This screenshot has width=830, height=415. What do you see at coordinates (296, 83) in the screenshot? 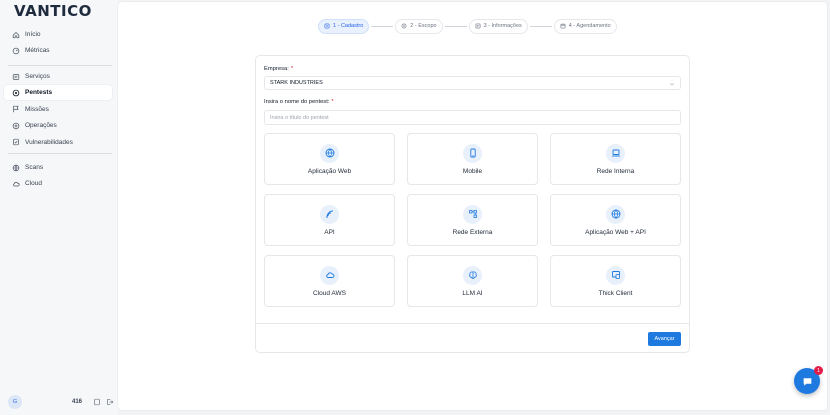
I see `company-select-value: STARK INDUSTRIES` at bounding box center [296, 83].